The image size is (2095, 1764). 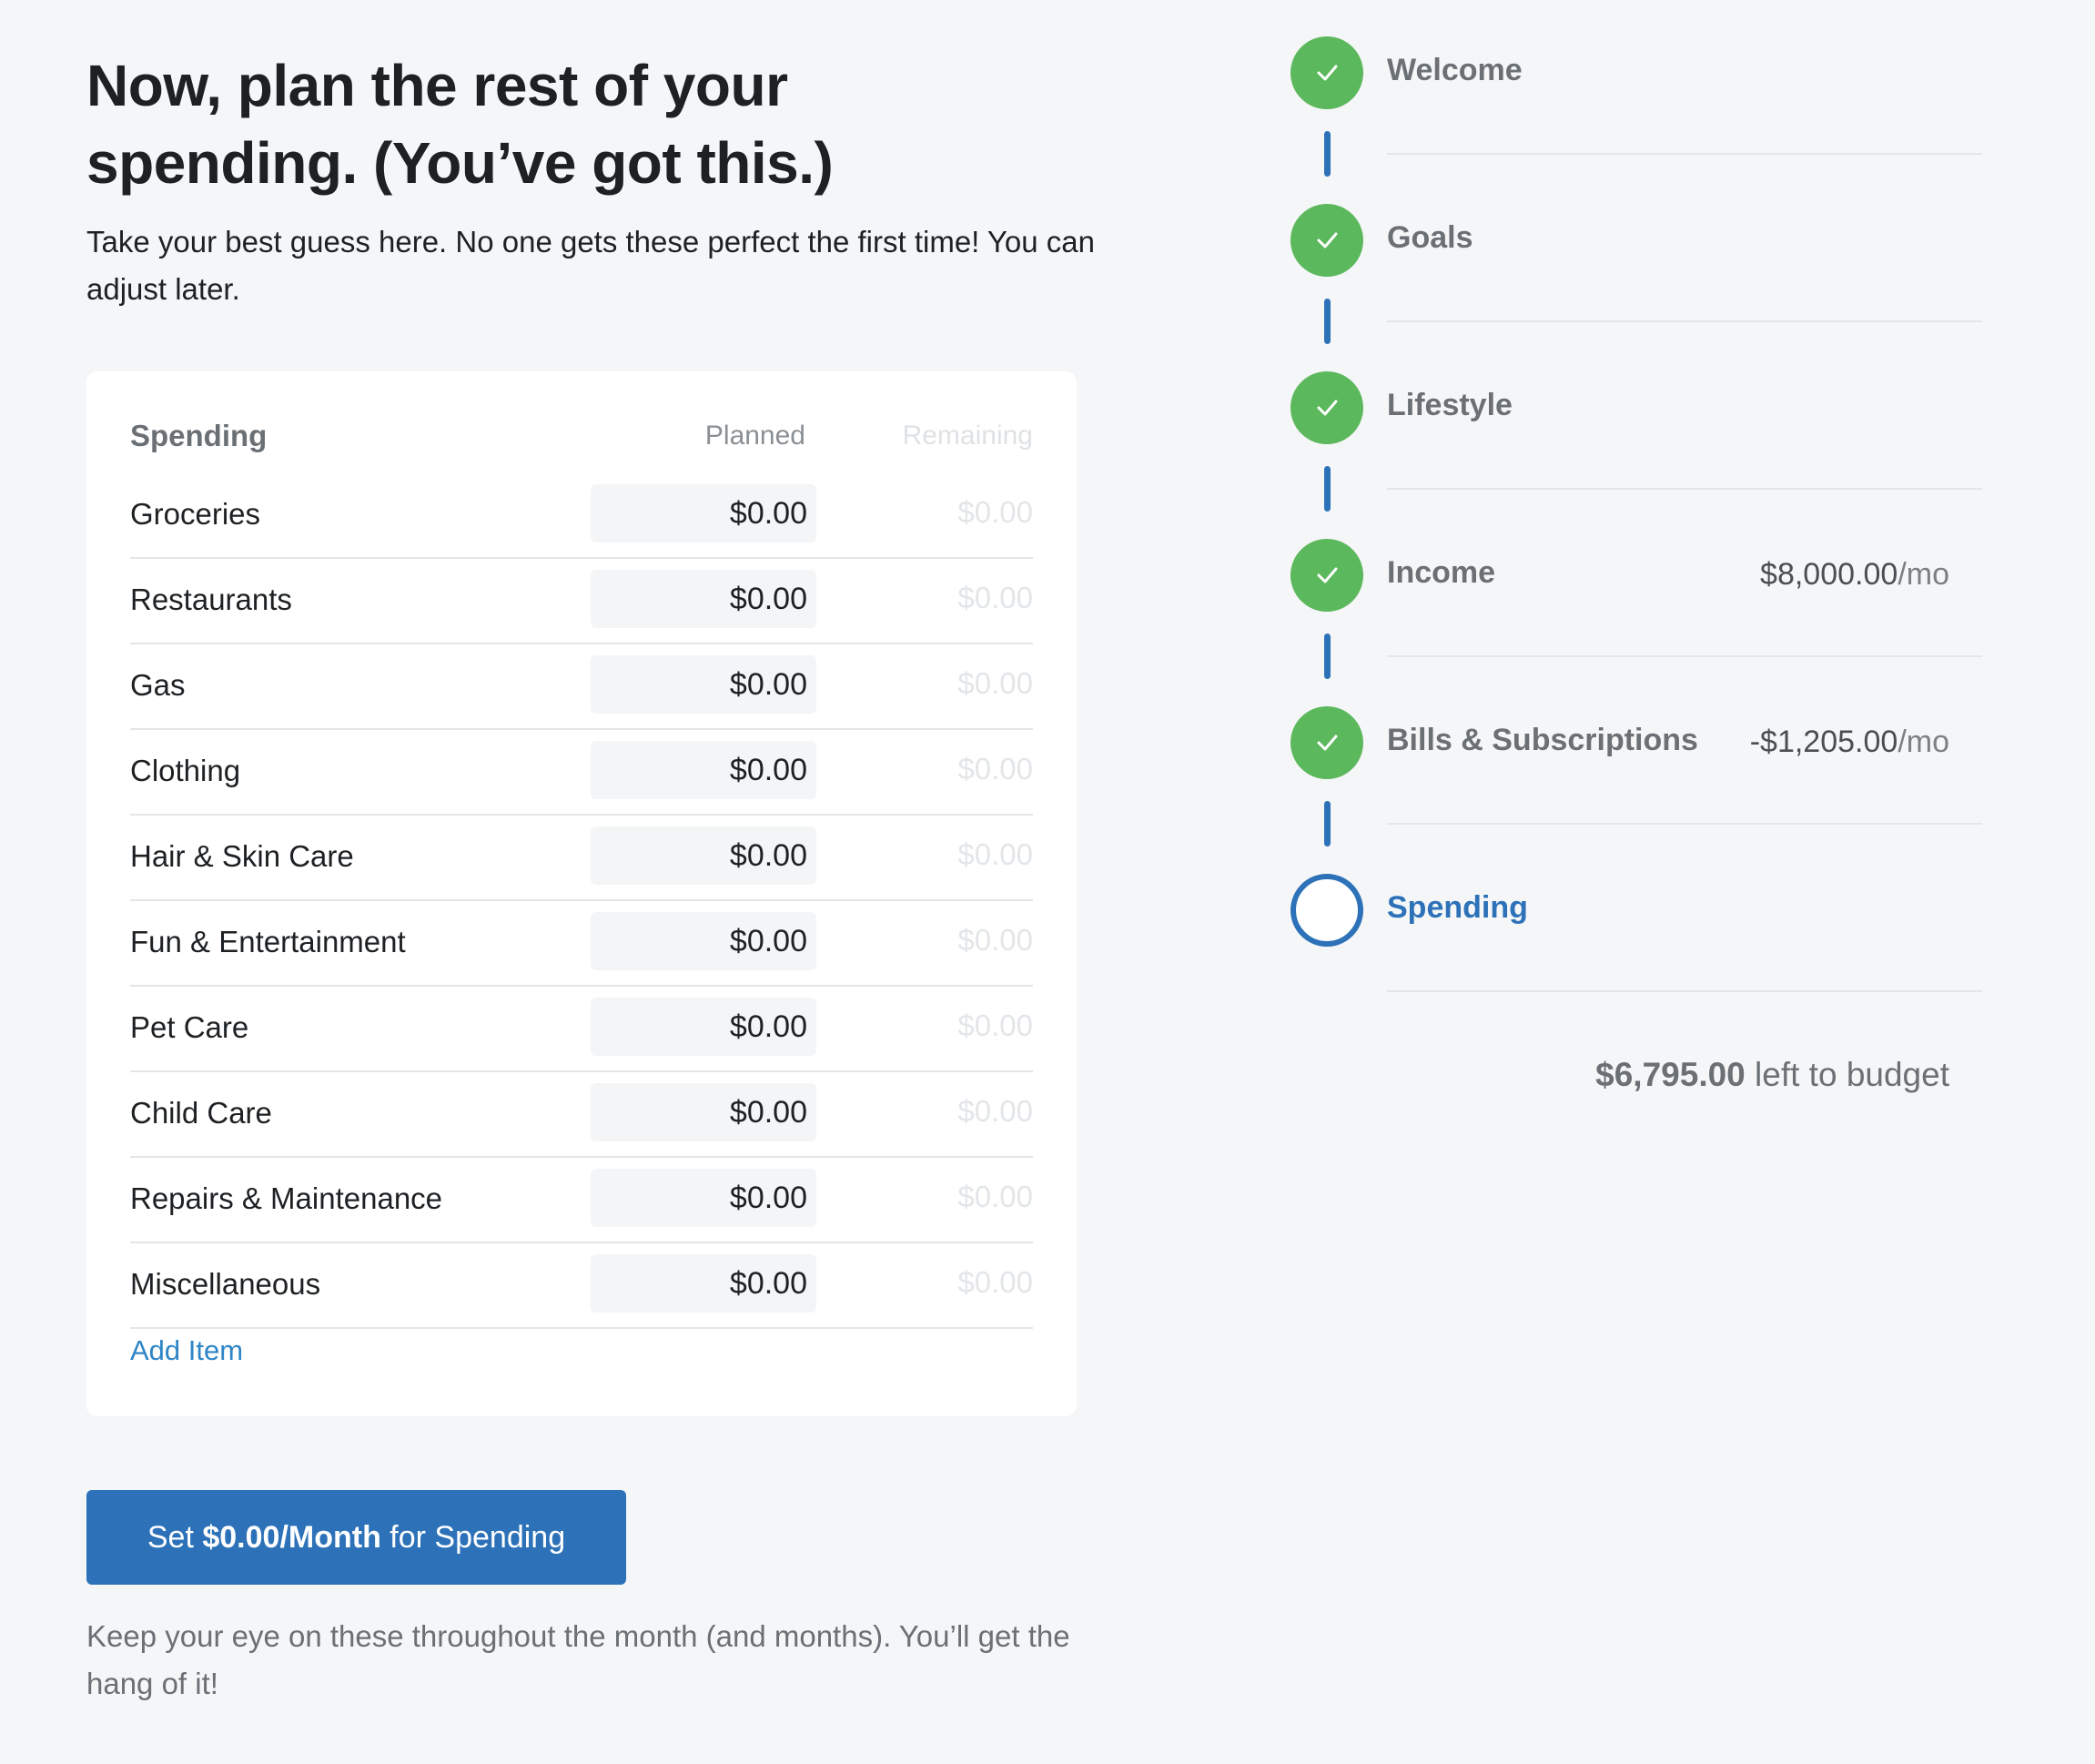 What do you see at coordinates (189, 1027) in the screenshot?
I see `category-label: Pet Care` at bounding box center [189, 1027].